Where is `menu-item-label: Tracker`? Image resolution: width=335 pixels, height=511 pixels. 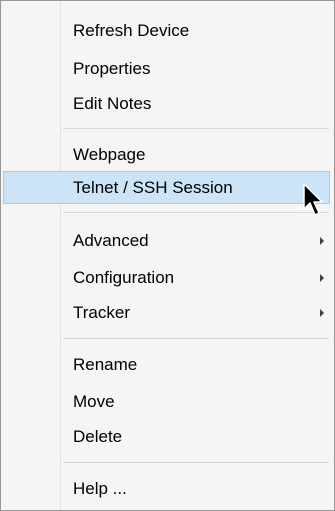
menu-item-label: Tracker is located at coordinates (101, 312).